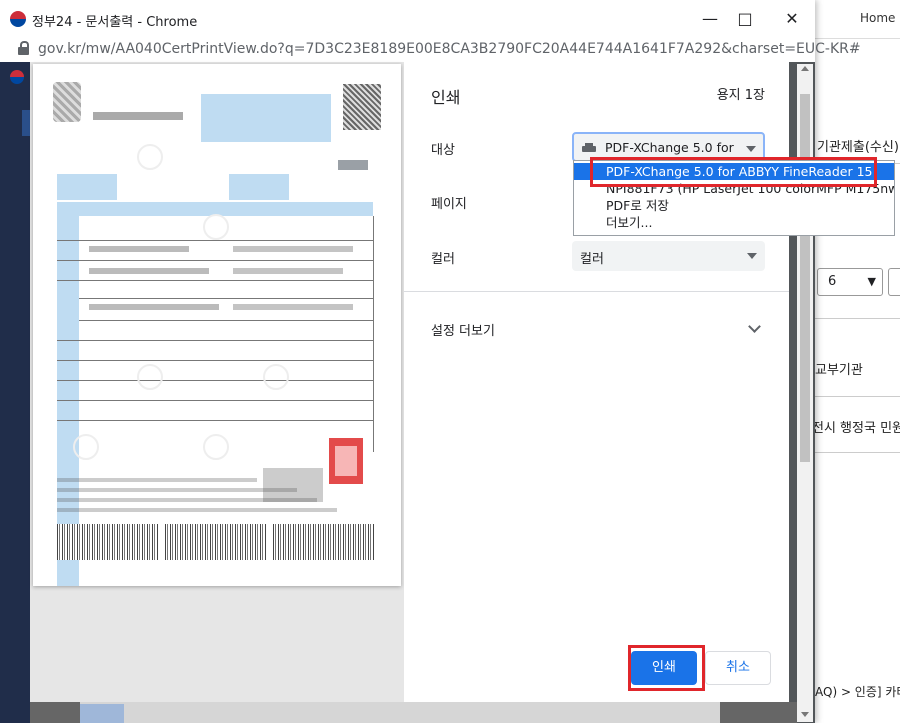 The image size is (900, 723). Describe the element at coordinates (738, 668) in the screenshot. I see `cancel-button: 취소` at that location.